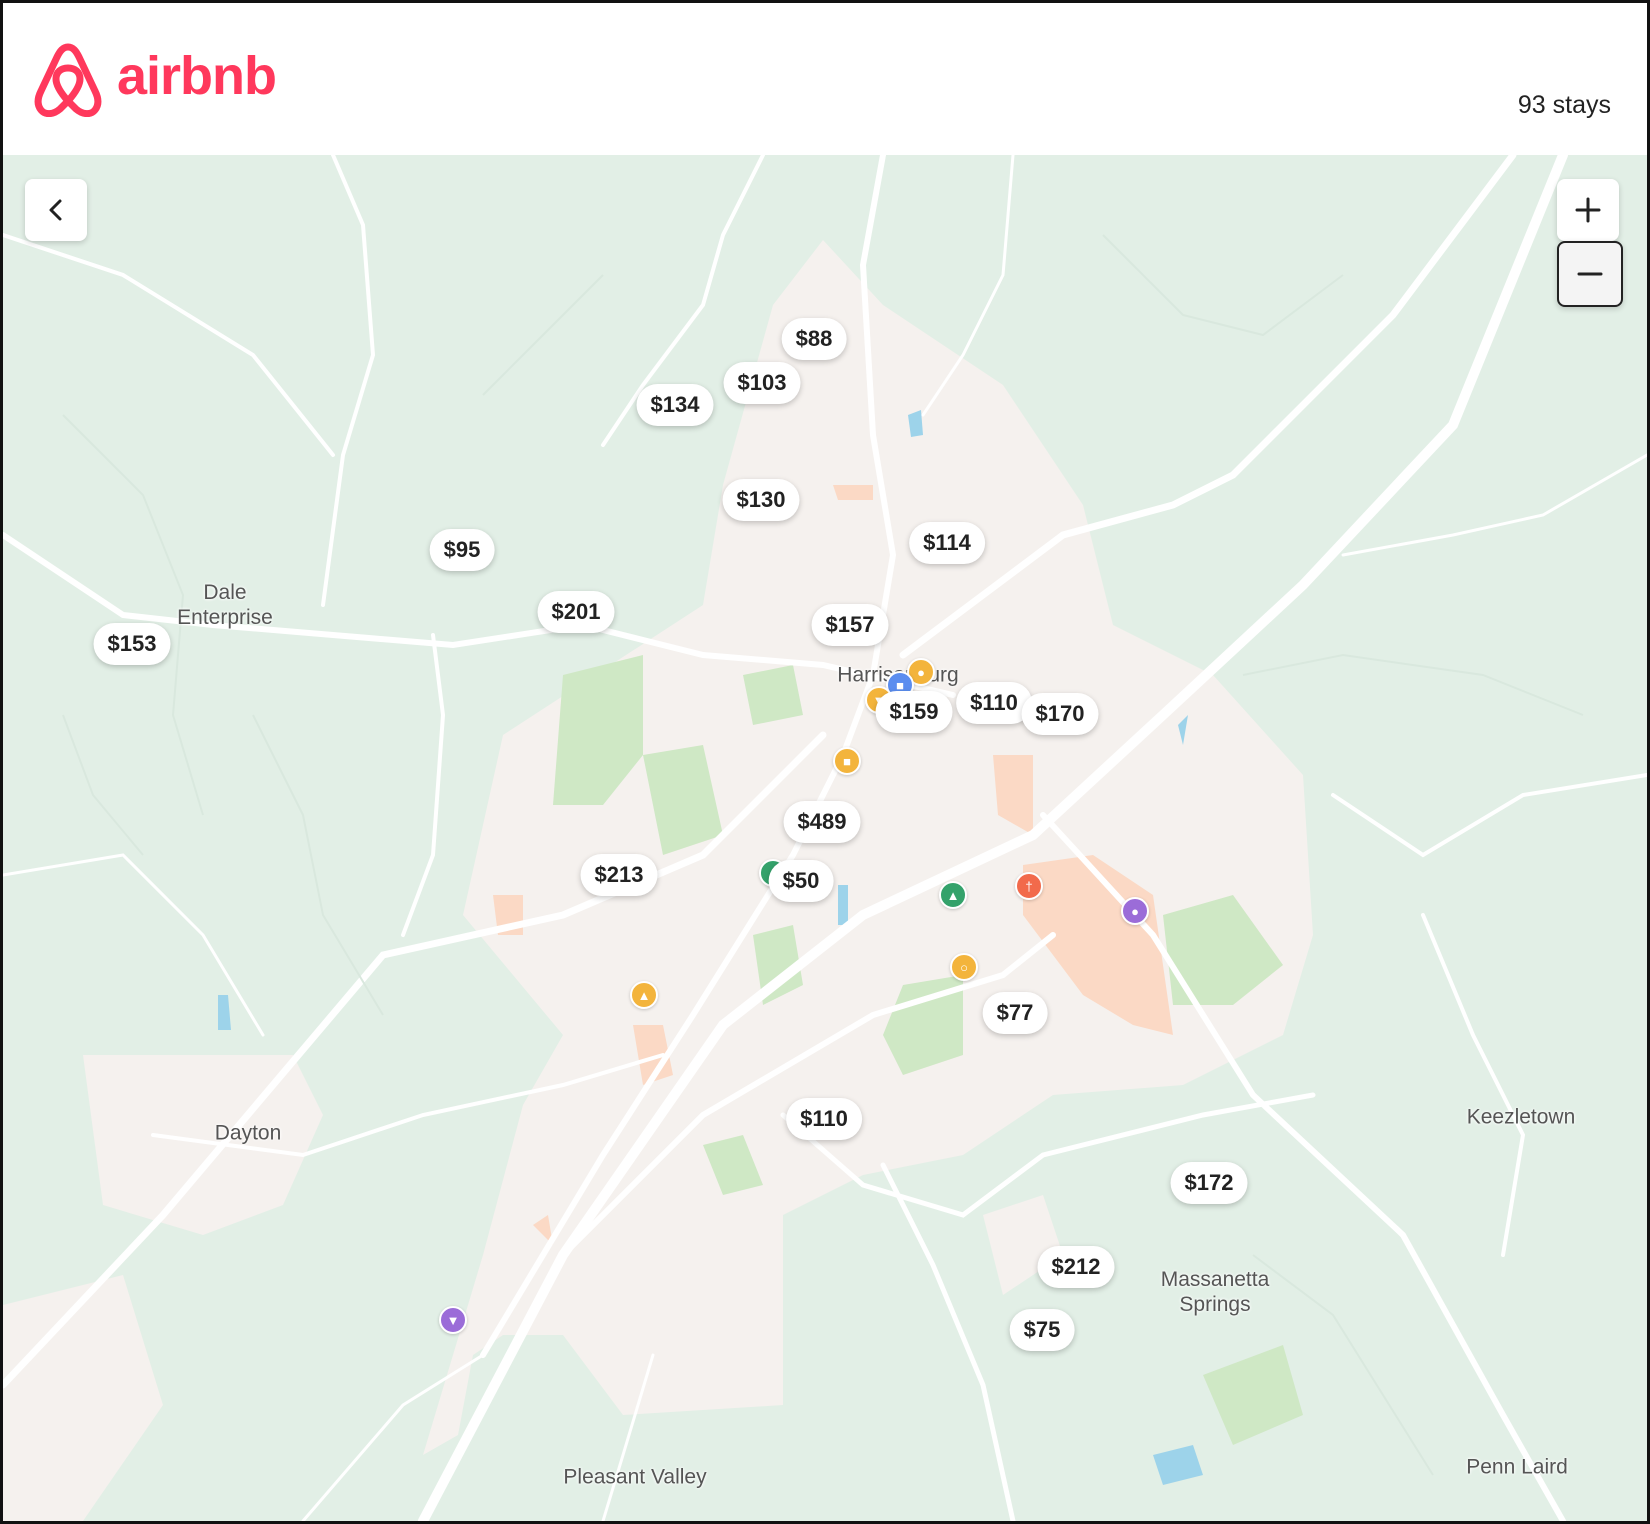  I want to click on place-label: Dayton, so click(248, 1133).